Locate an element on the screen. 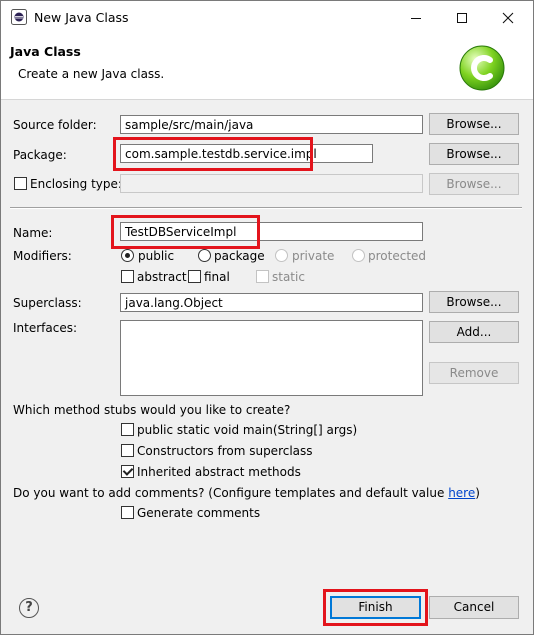 The height and width of the screenshot is (635, 534). modifier-protected-radio is located at coordinates (358, 255).